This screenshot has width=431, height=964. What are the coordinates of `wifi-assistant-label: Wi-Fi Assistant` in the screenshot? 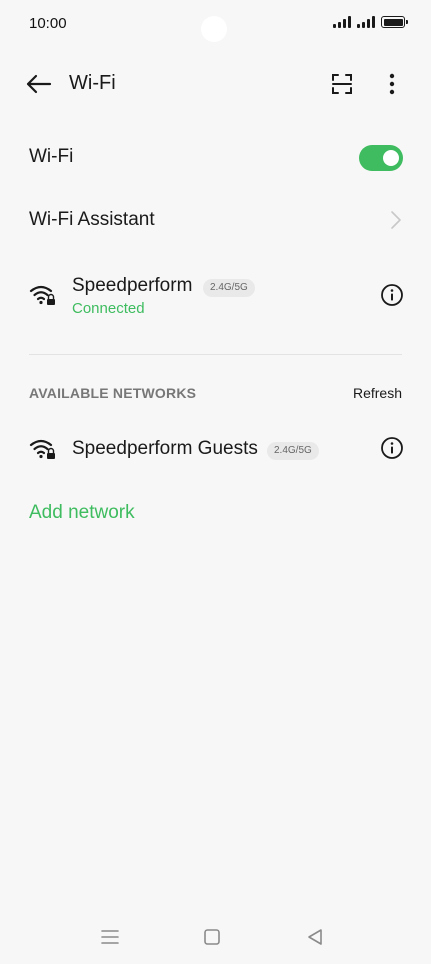 It's located at (92, 220).